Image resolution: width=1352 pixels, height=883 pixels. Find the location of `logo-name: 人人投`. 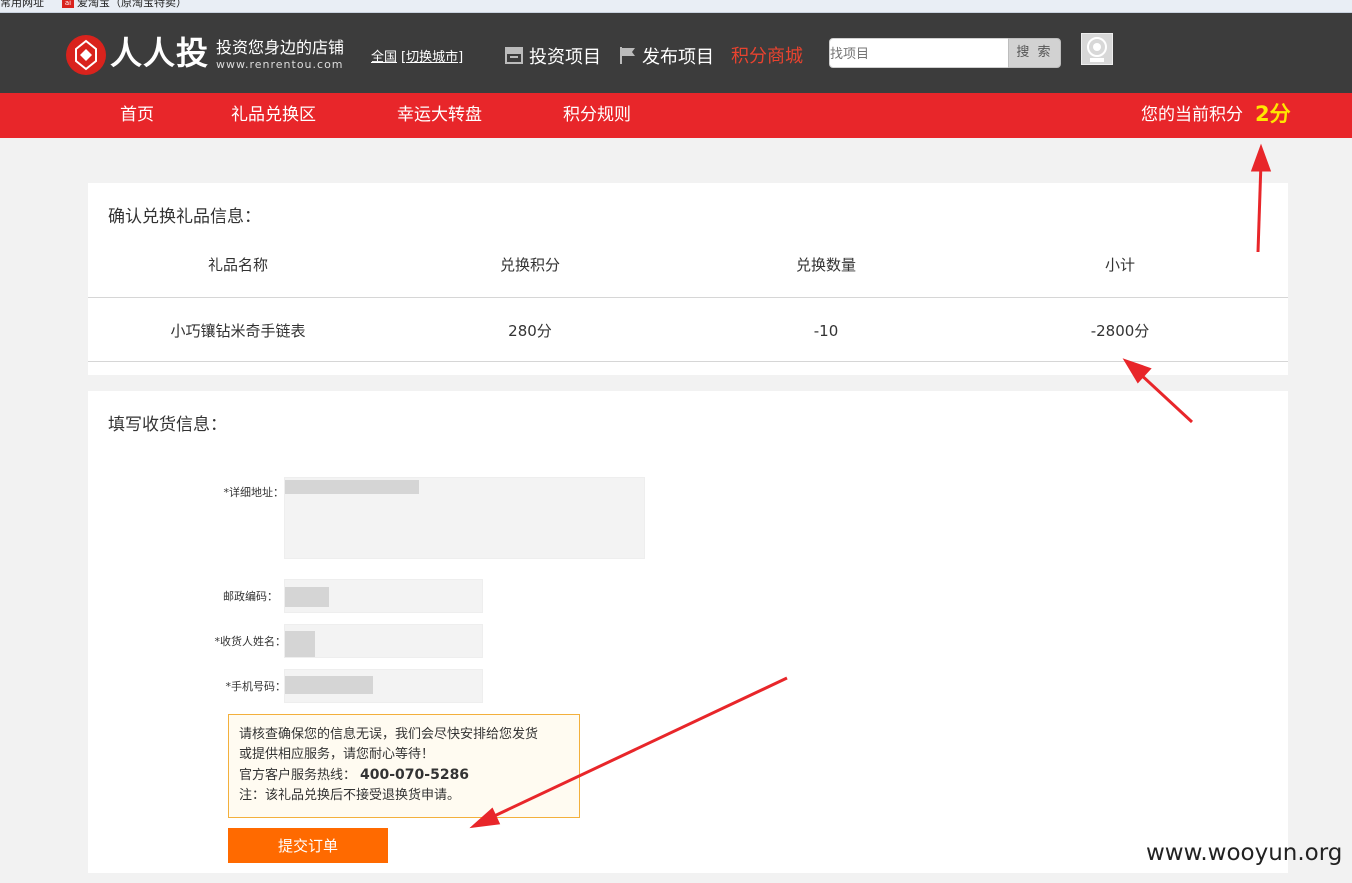

logo-name: 人人投 is located at coordinates (159, 53).